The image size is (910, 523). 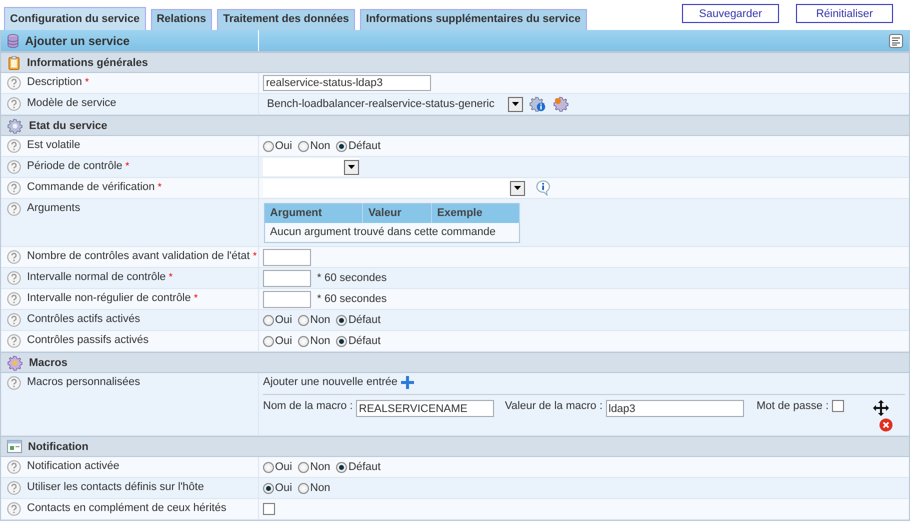 What do you see at coordinates (54, 82) in the screenshot?
I see `field-label: Description` at bounding box center [54, 82].